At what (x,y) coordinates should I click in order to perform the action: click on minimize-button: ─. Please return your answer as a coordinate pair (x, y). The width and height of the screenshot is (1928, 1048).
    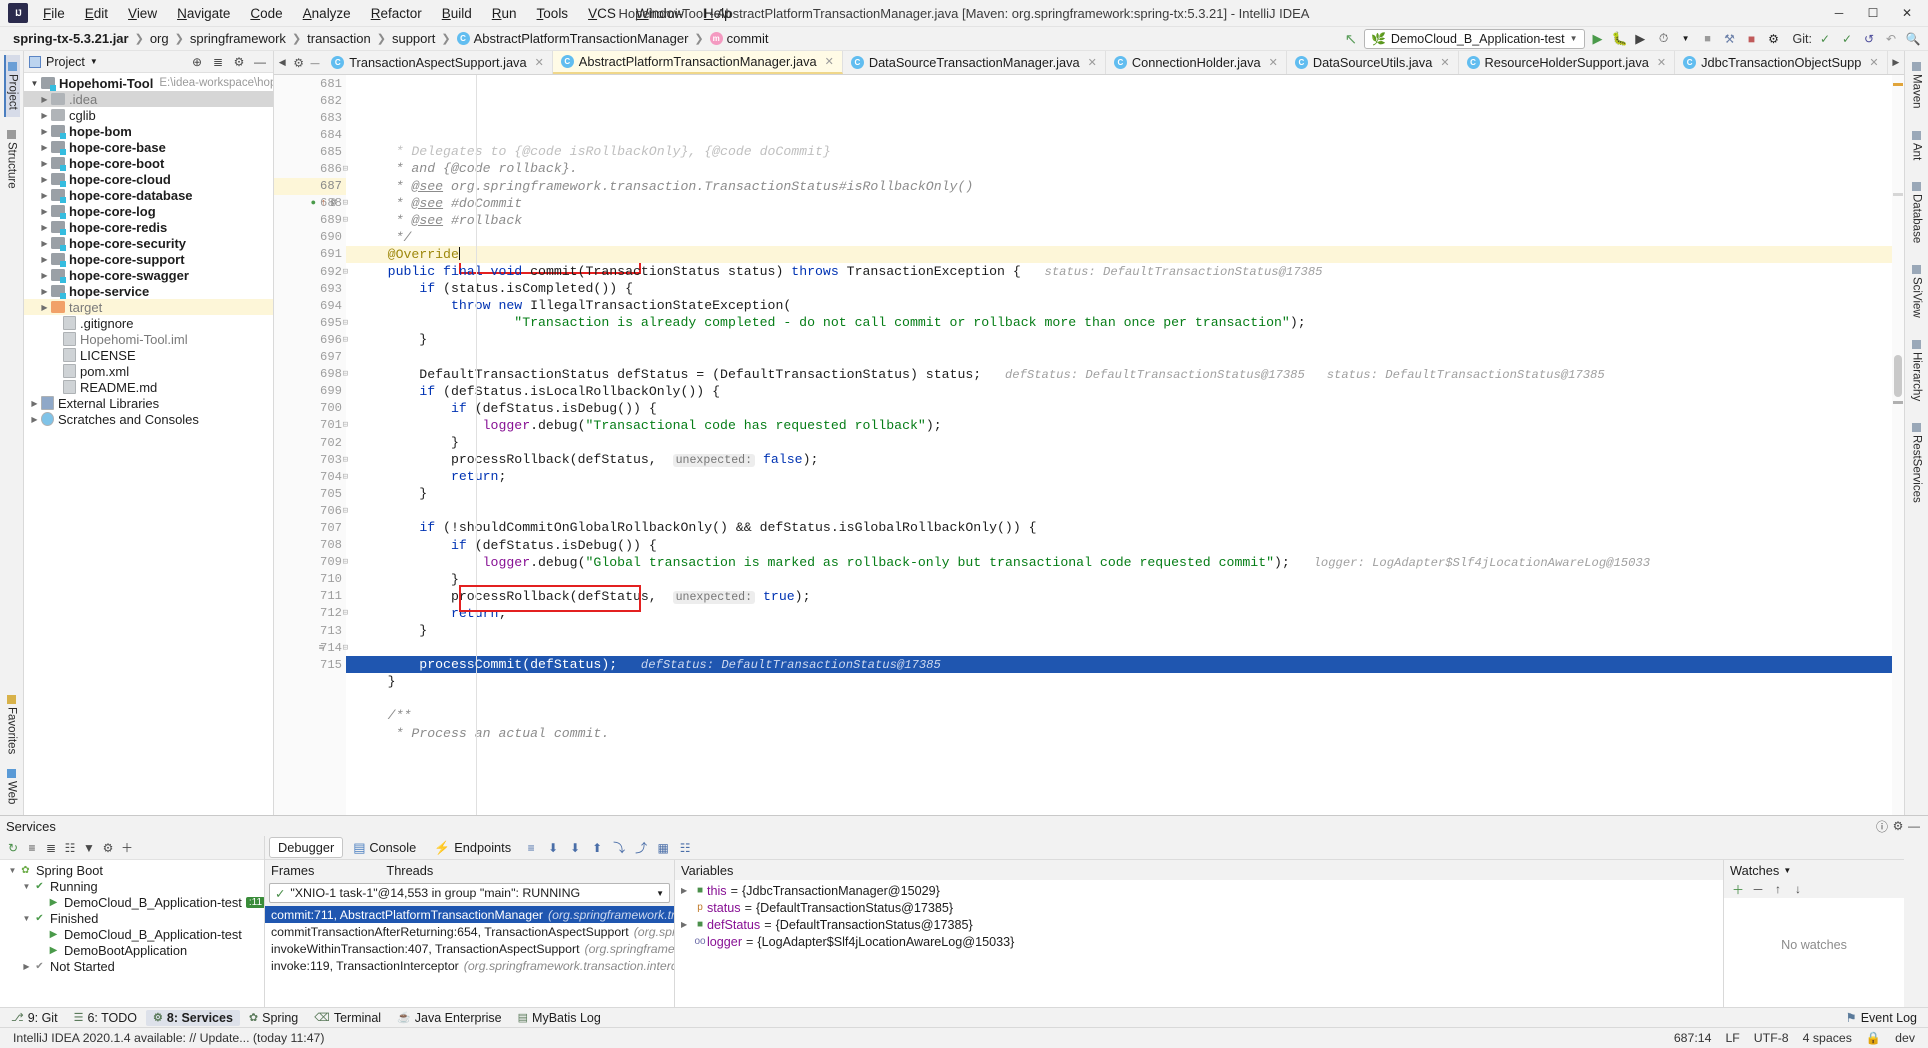
    Looking at the image, I should click on (1839, 13).